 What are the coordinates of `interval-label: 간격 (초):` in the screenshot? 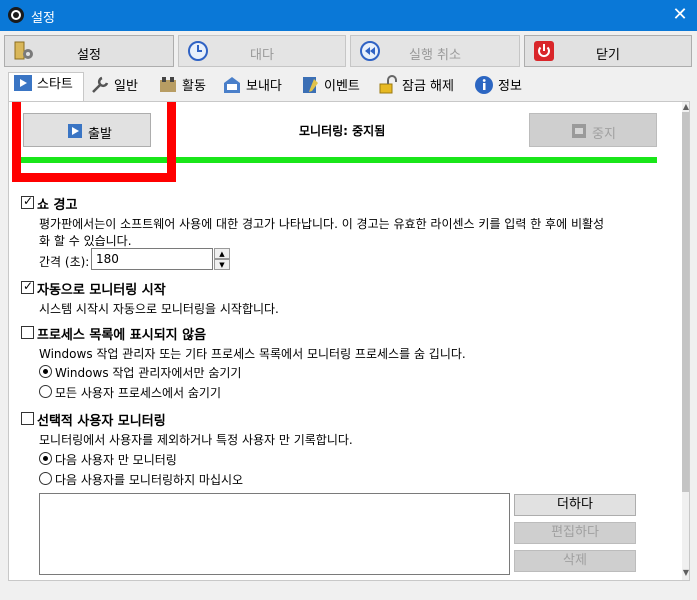 It's located at (64, 262).